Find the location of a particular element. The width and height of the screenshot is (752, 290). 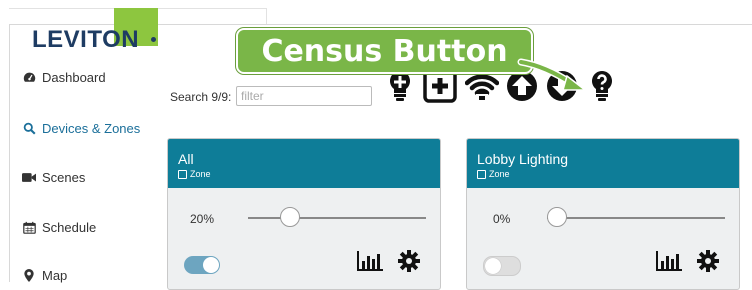

add-zone-icon is located at coordinates (440, 88).